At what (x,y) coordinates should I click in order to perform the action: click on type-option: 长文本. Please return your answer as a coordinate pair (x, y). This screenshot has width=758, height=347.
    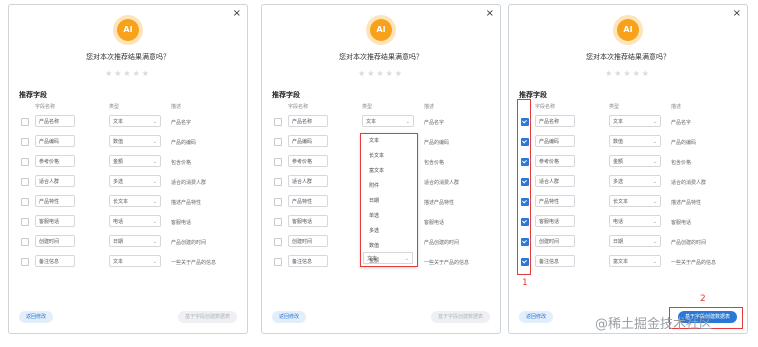
    Looking at the image, I should click on (389, 156).